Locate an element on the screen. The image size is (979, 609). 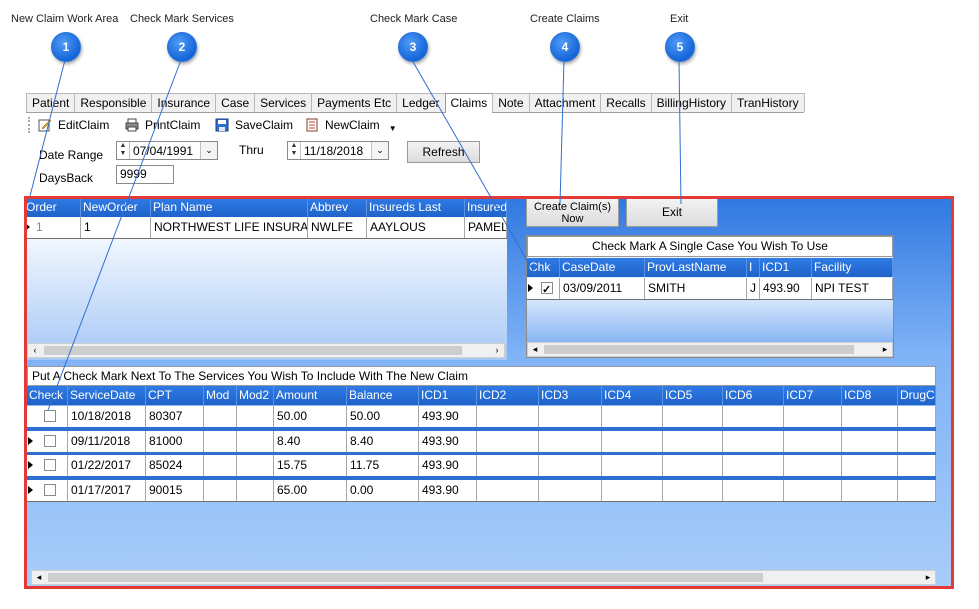
cell-cpt: 80307 is located at coordinates (175, 416).